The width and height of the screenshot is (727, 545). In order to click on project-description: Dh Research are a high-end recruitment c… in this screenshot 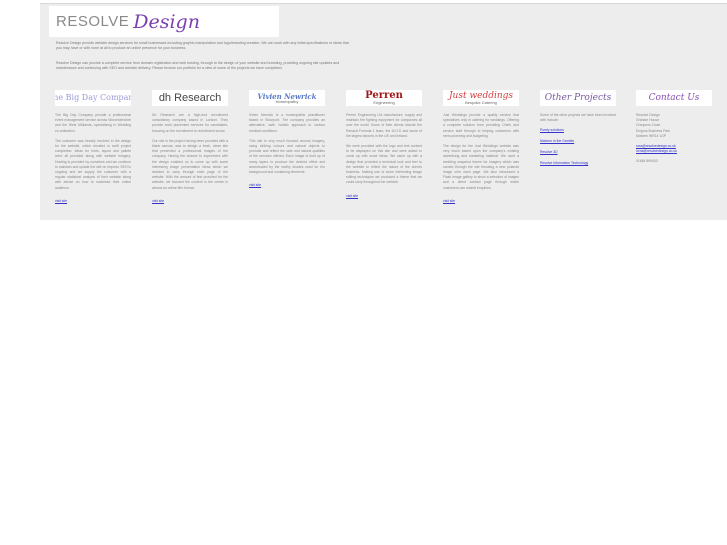, I will do `click(190, 123)`.